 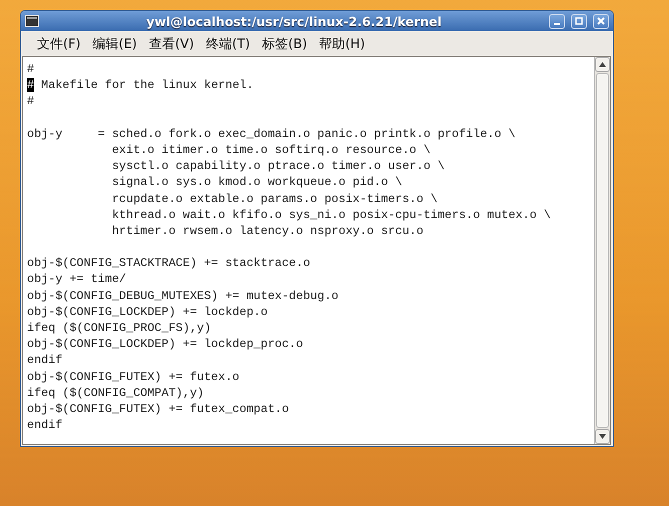 I want to click on menu-item: 查看(V), so click(x=171, y=43).